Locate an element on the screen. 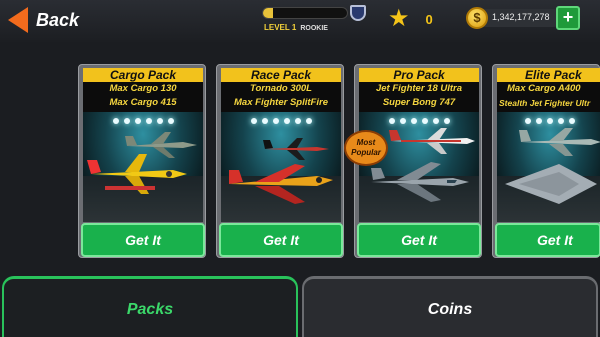 The width and height of the screenshot is (600, 337). tab-packs: Packs is located at coordinates (150, 306).